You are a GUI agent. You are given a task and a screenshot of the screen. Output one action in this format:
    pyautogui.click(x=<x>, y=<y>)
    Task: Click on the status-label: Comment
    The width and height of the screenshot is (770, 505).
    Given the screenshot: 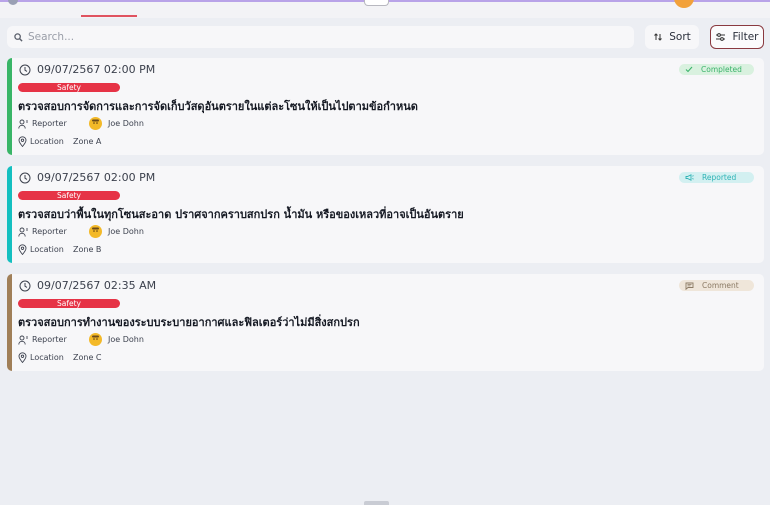 What is the action you would take?
    pyautogui.click(x=720, y=285)
    